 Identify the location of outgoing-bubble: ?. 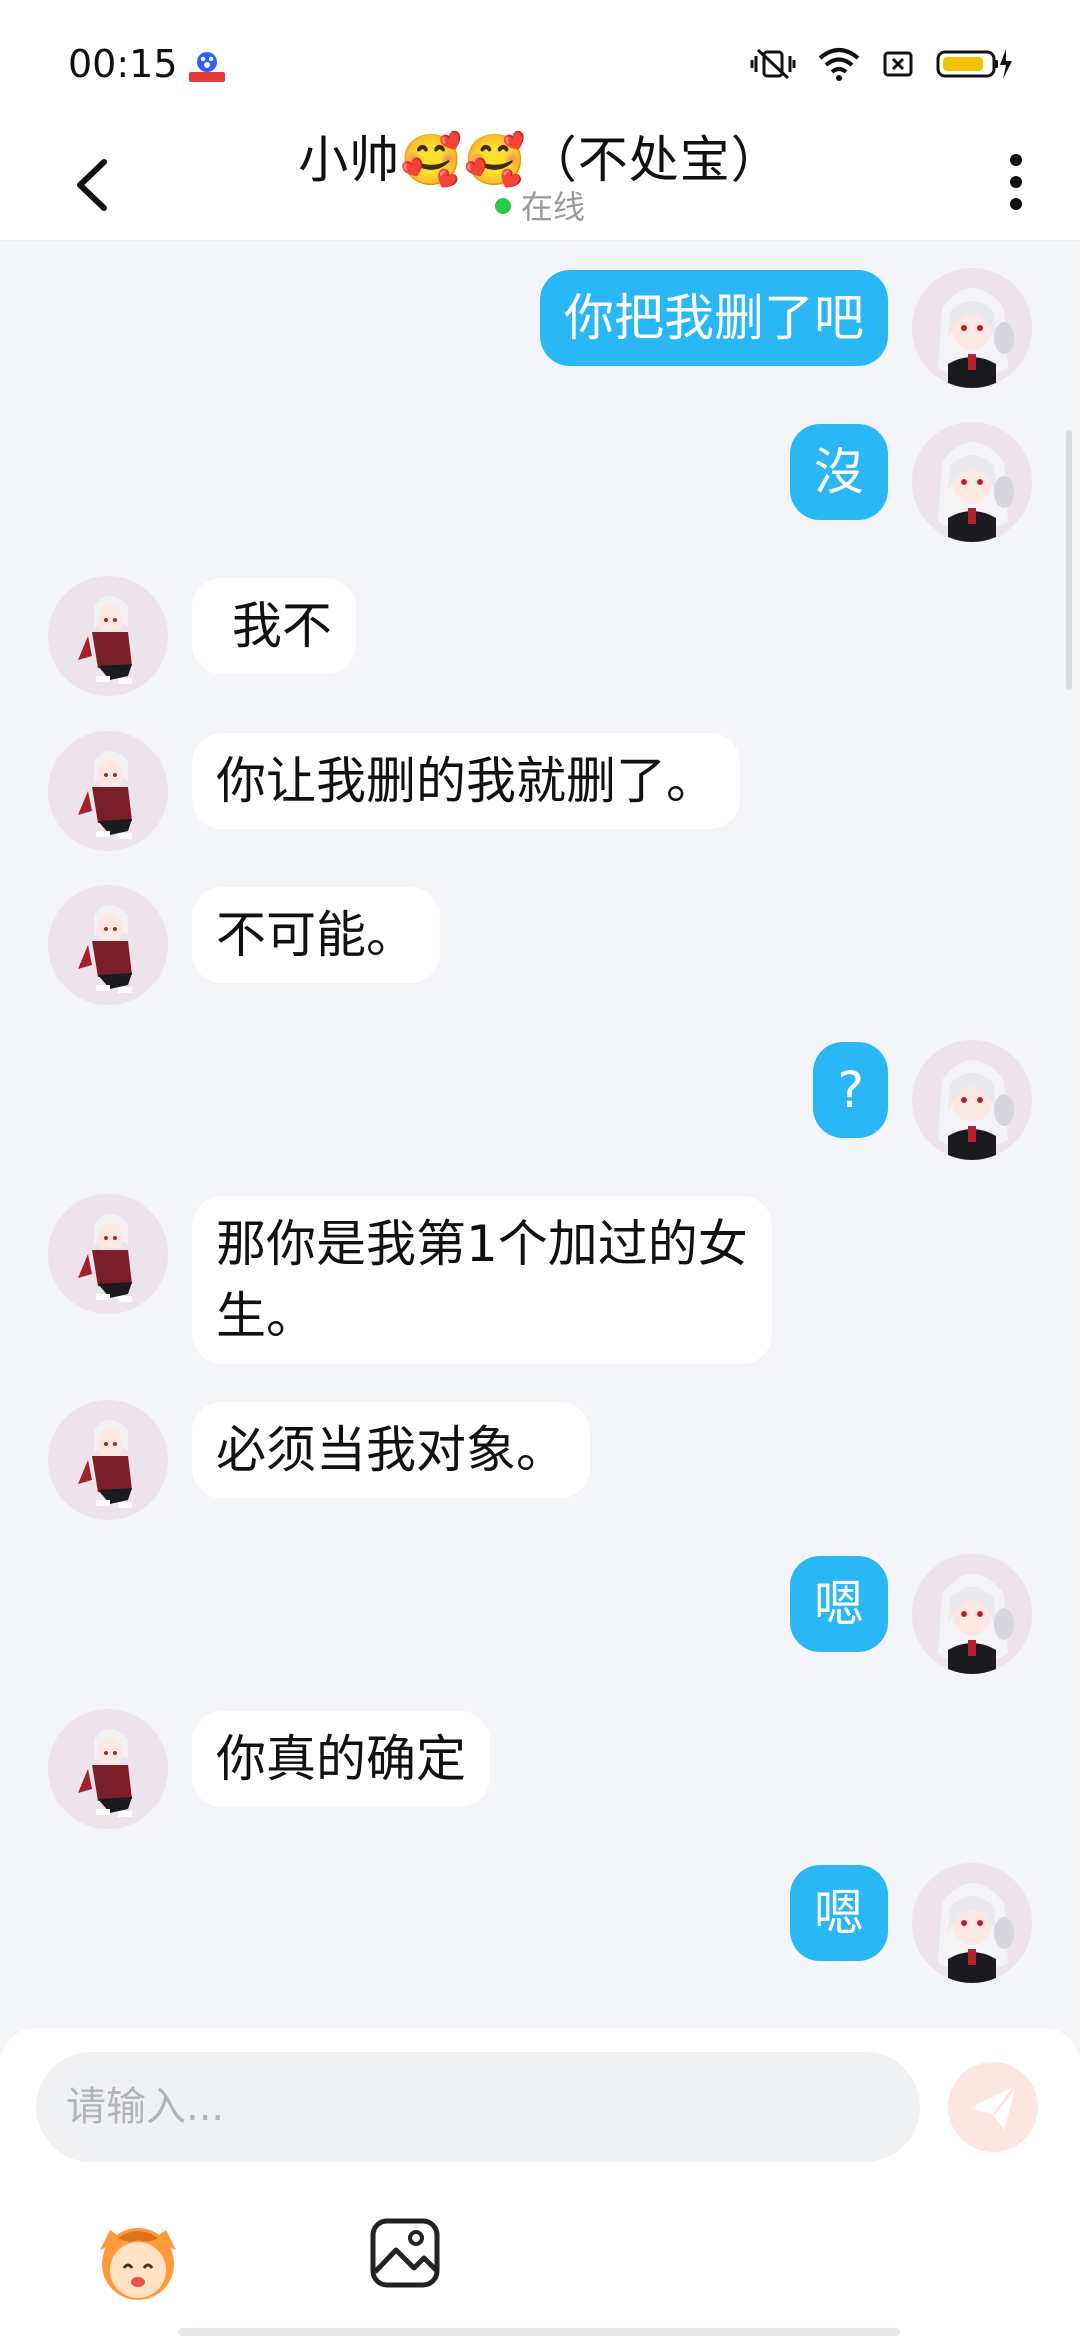
(850, 1090).